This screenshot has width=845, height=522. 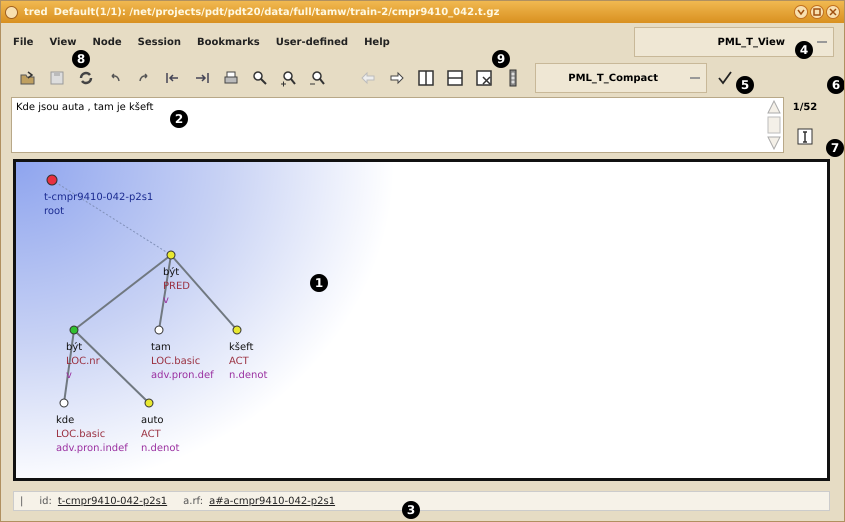 I want to click on callout-badge: 7, so click(x=835, y=148).